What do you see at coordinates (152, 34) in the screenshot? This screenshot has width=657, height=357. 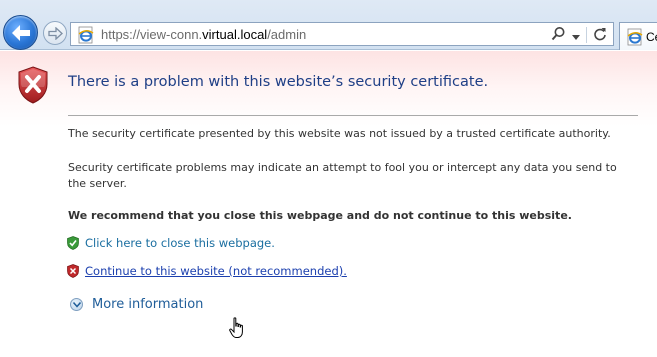 I see `url-prefix: https://view-conn.` at bounding box center [152, 34].